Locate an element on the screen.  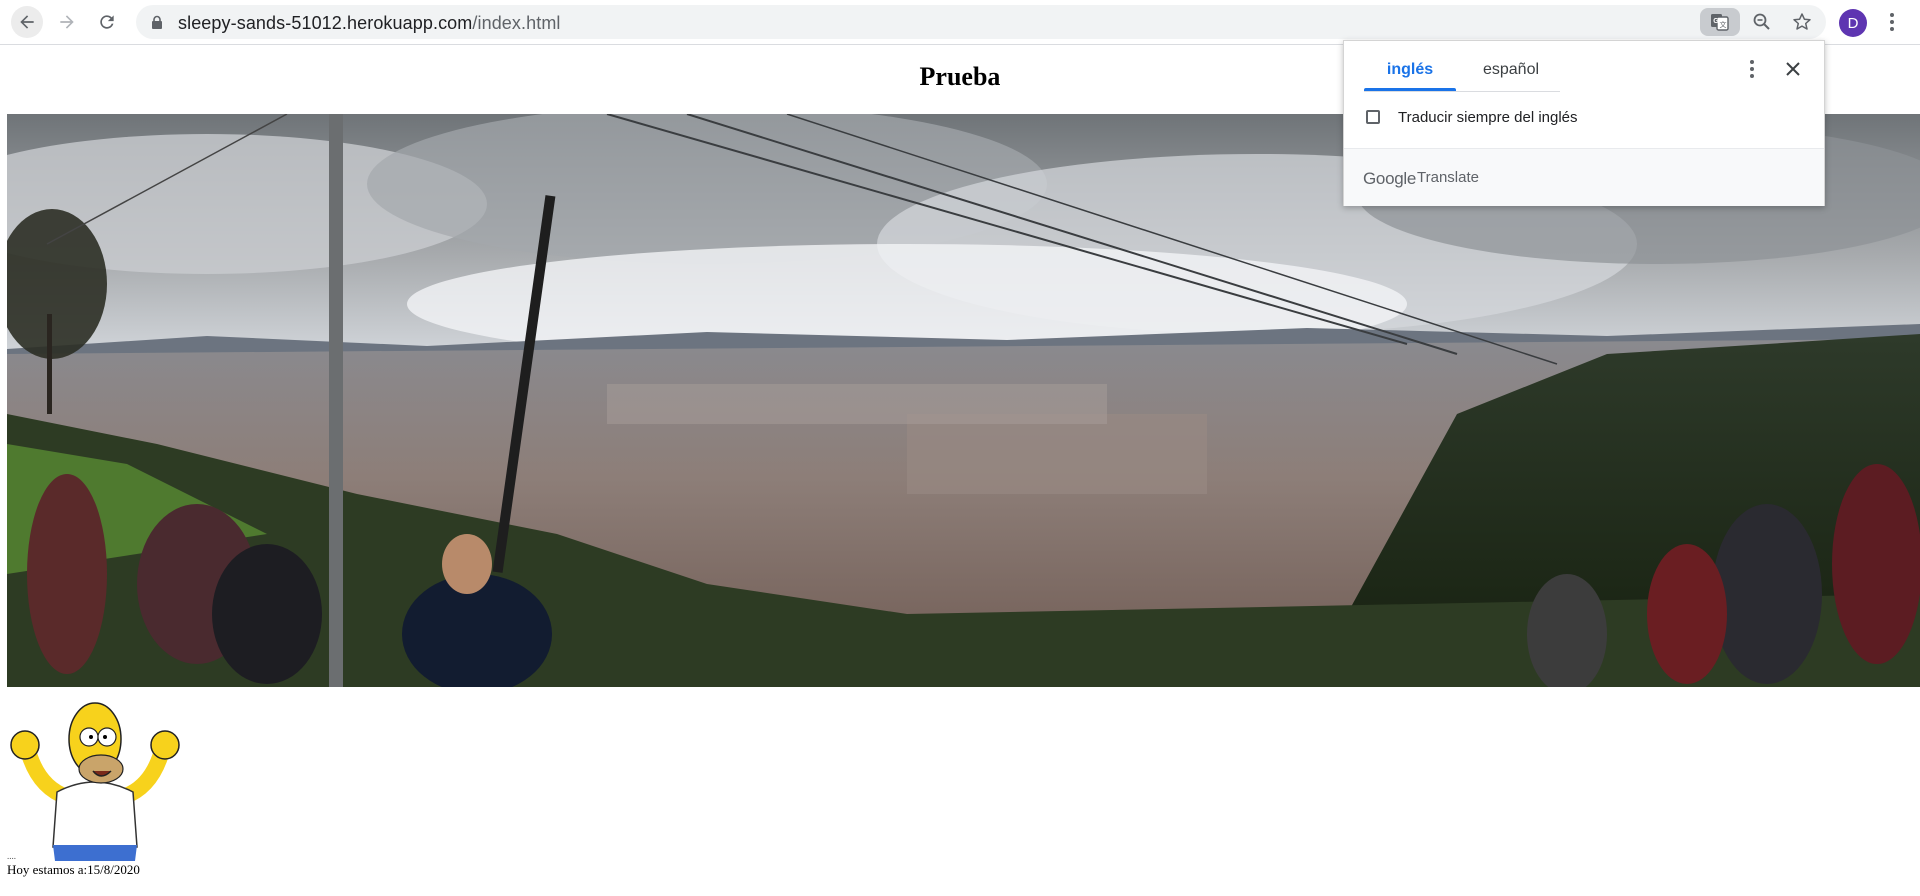
back-button is located at coordinates (27, 22).